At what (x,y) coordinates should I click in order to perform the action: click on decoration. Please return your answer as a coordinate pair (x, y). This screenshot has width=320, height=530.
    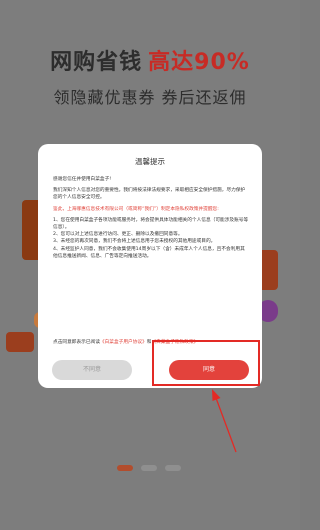
    Looking at the image, I should click on (20, 342).